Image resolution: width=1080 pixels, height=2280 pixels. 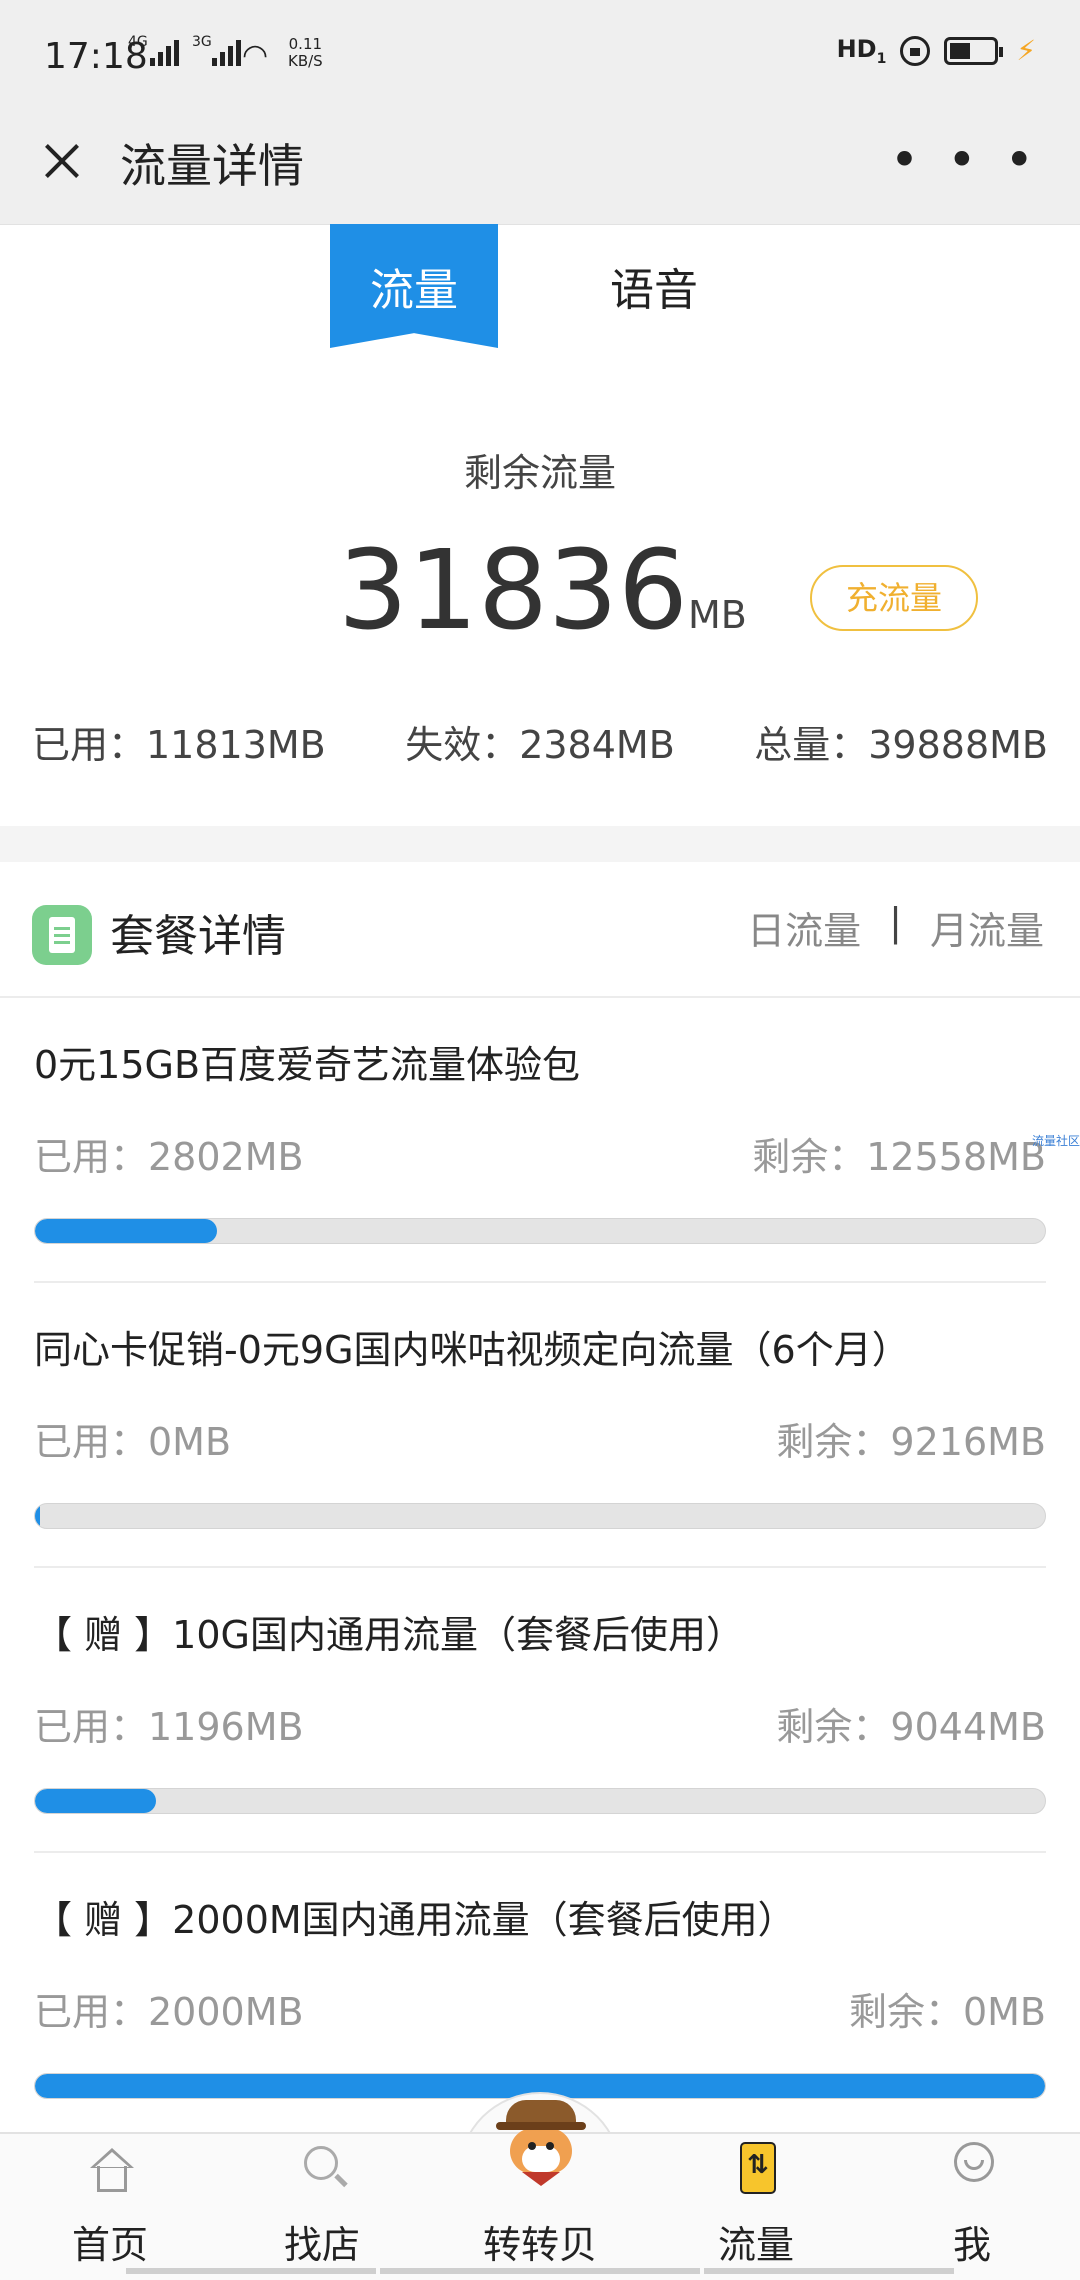 What do you see at coordinates (169, 1727) in the screenshot?
I see `package-used: 已用：1196MB` at bounding box center [169, 1727].